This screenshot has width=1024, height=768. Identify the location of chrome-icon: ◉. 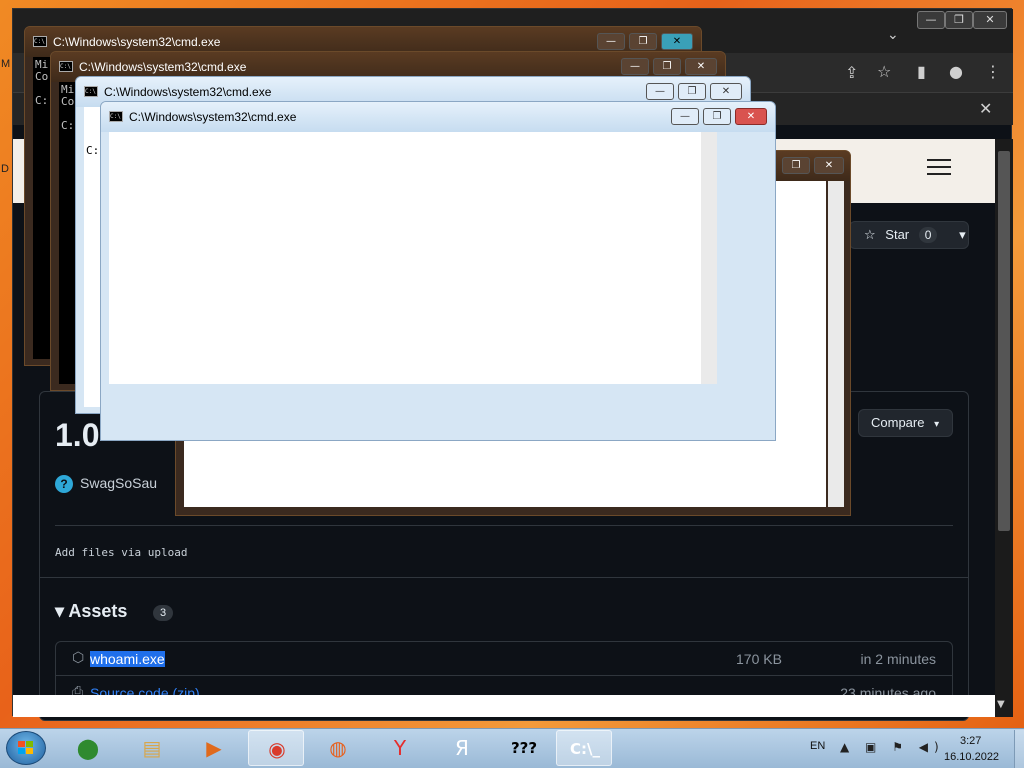
(277, 749).